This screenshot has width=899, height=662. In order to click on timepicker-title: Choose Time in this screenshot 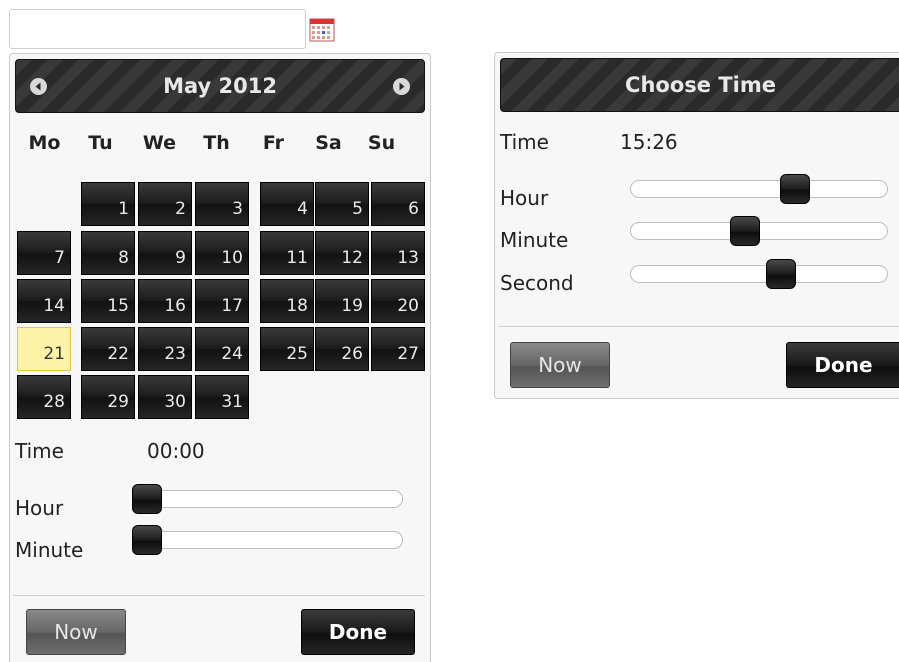, I will do `click(700, 85)`.